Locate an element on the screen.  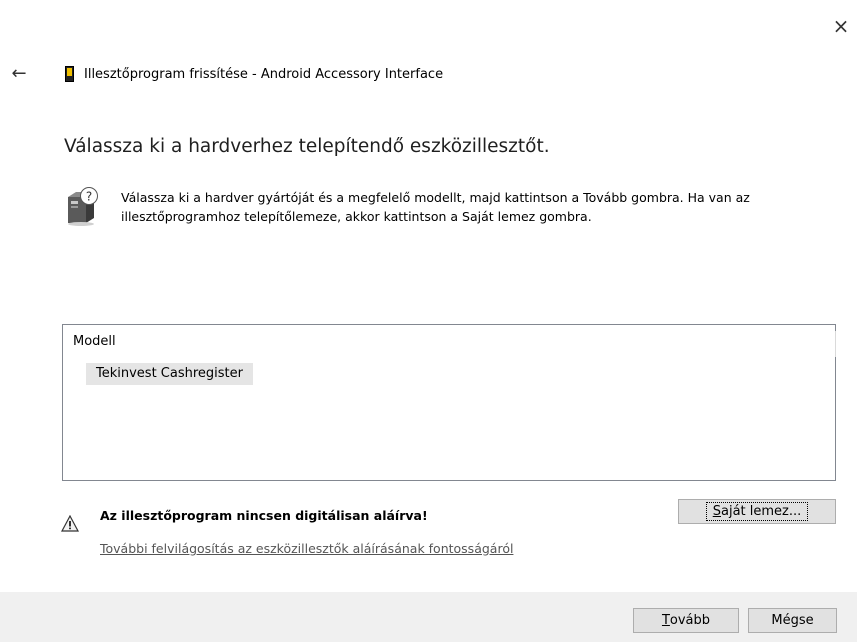
cancel-button: Mégse is located at coordinates (792, 620).